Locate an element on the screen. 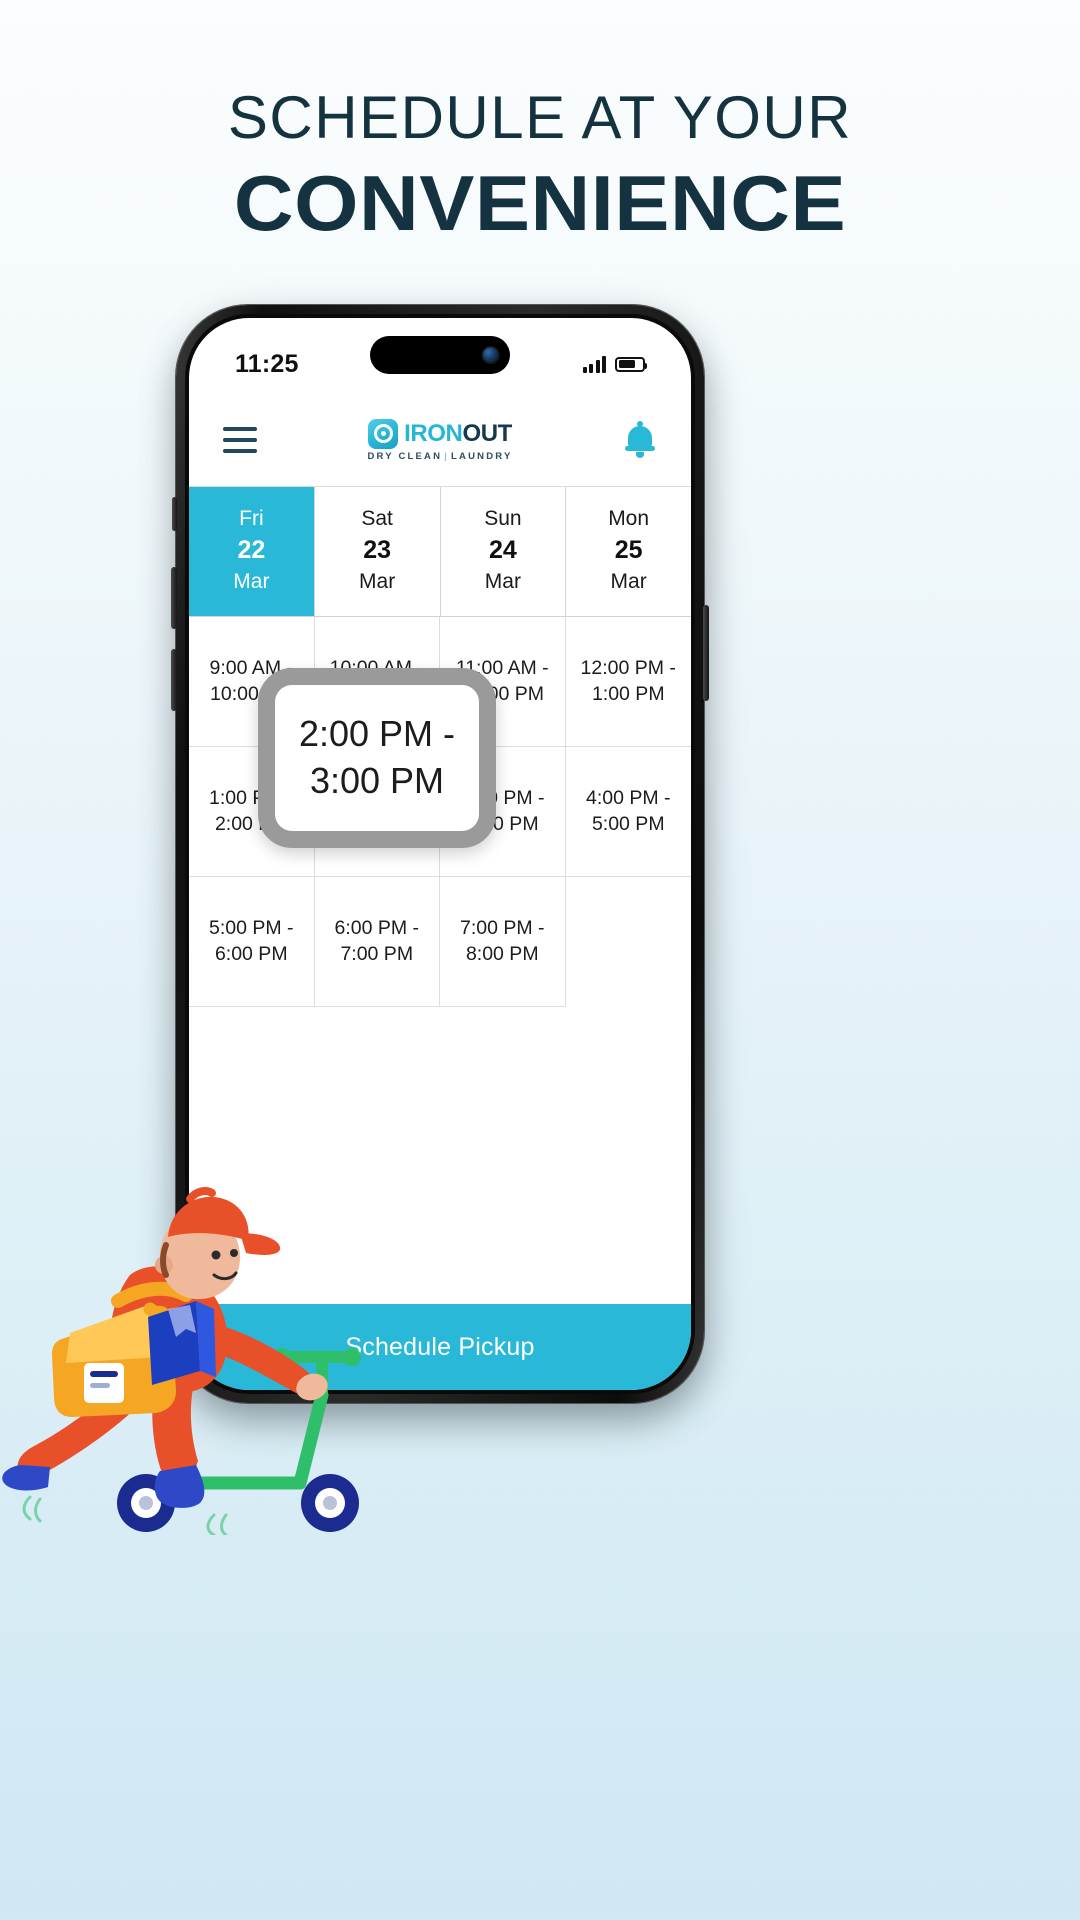 This screenshot has width=1080, height=1920. status-bar: 11:25 is located at coordinates (440, 356).